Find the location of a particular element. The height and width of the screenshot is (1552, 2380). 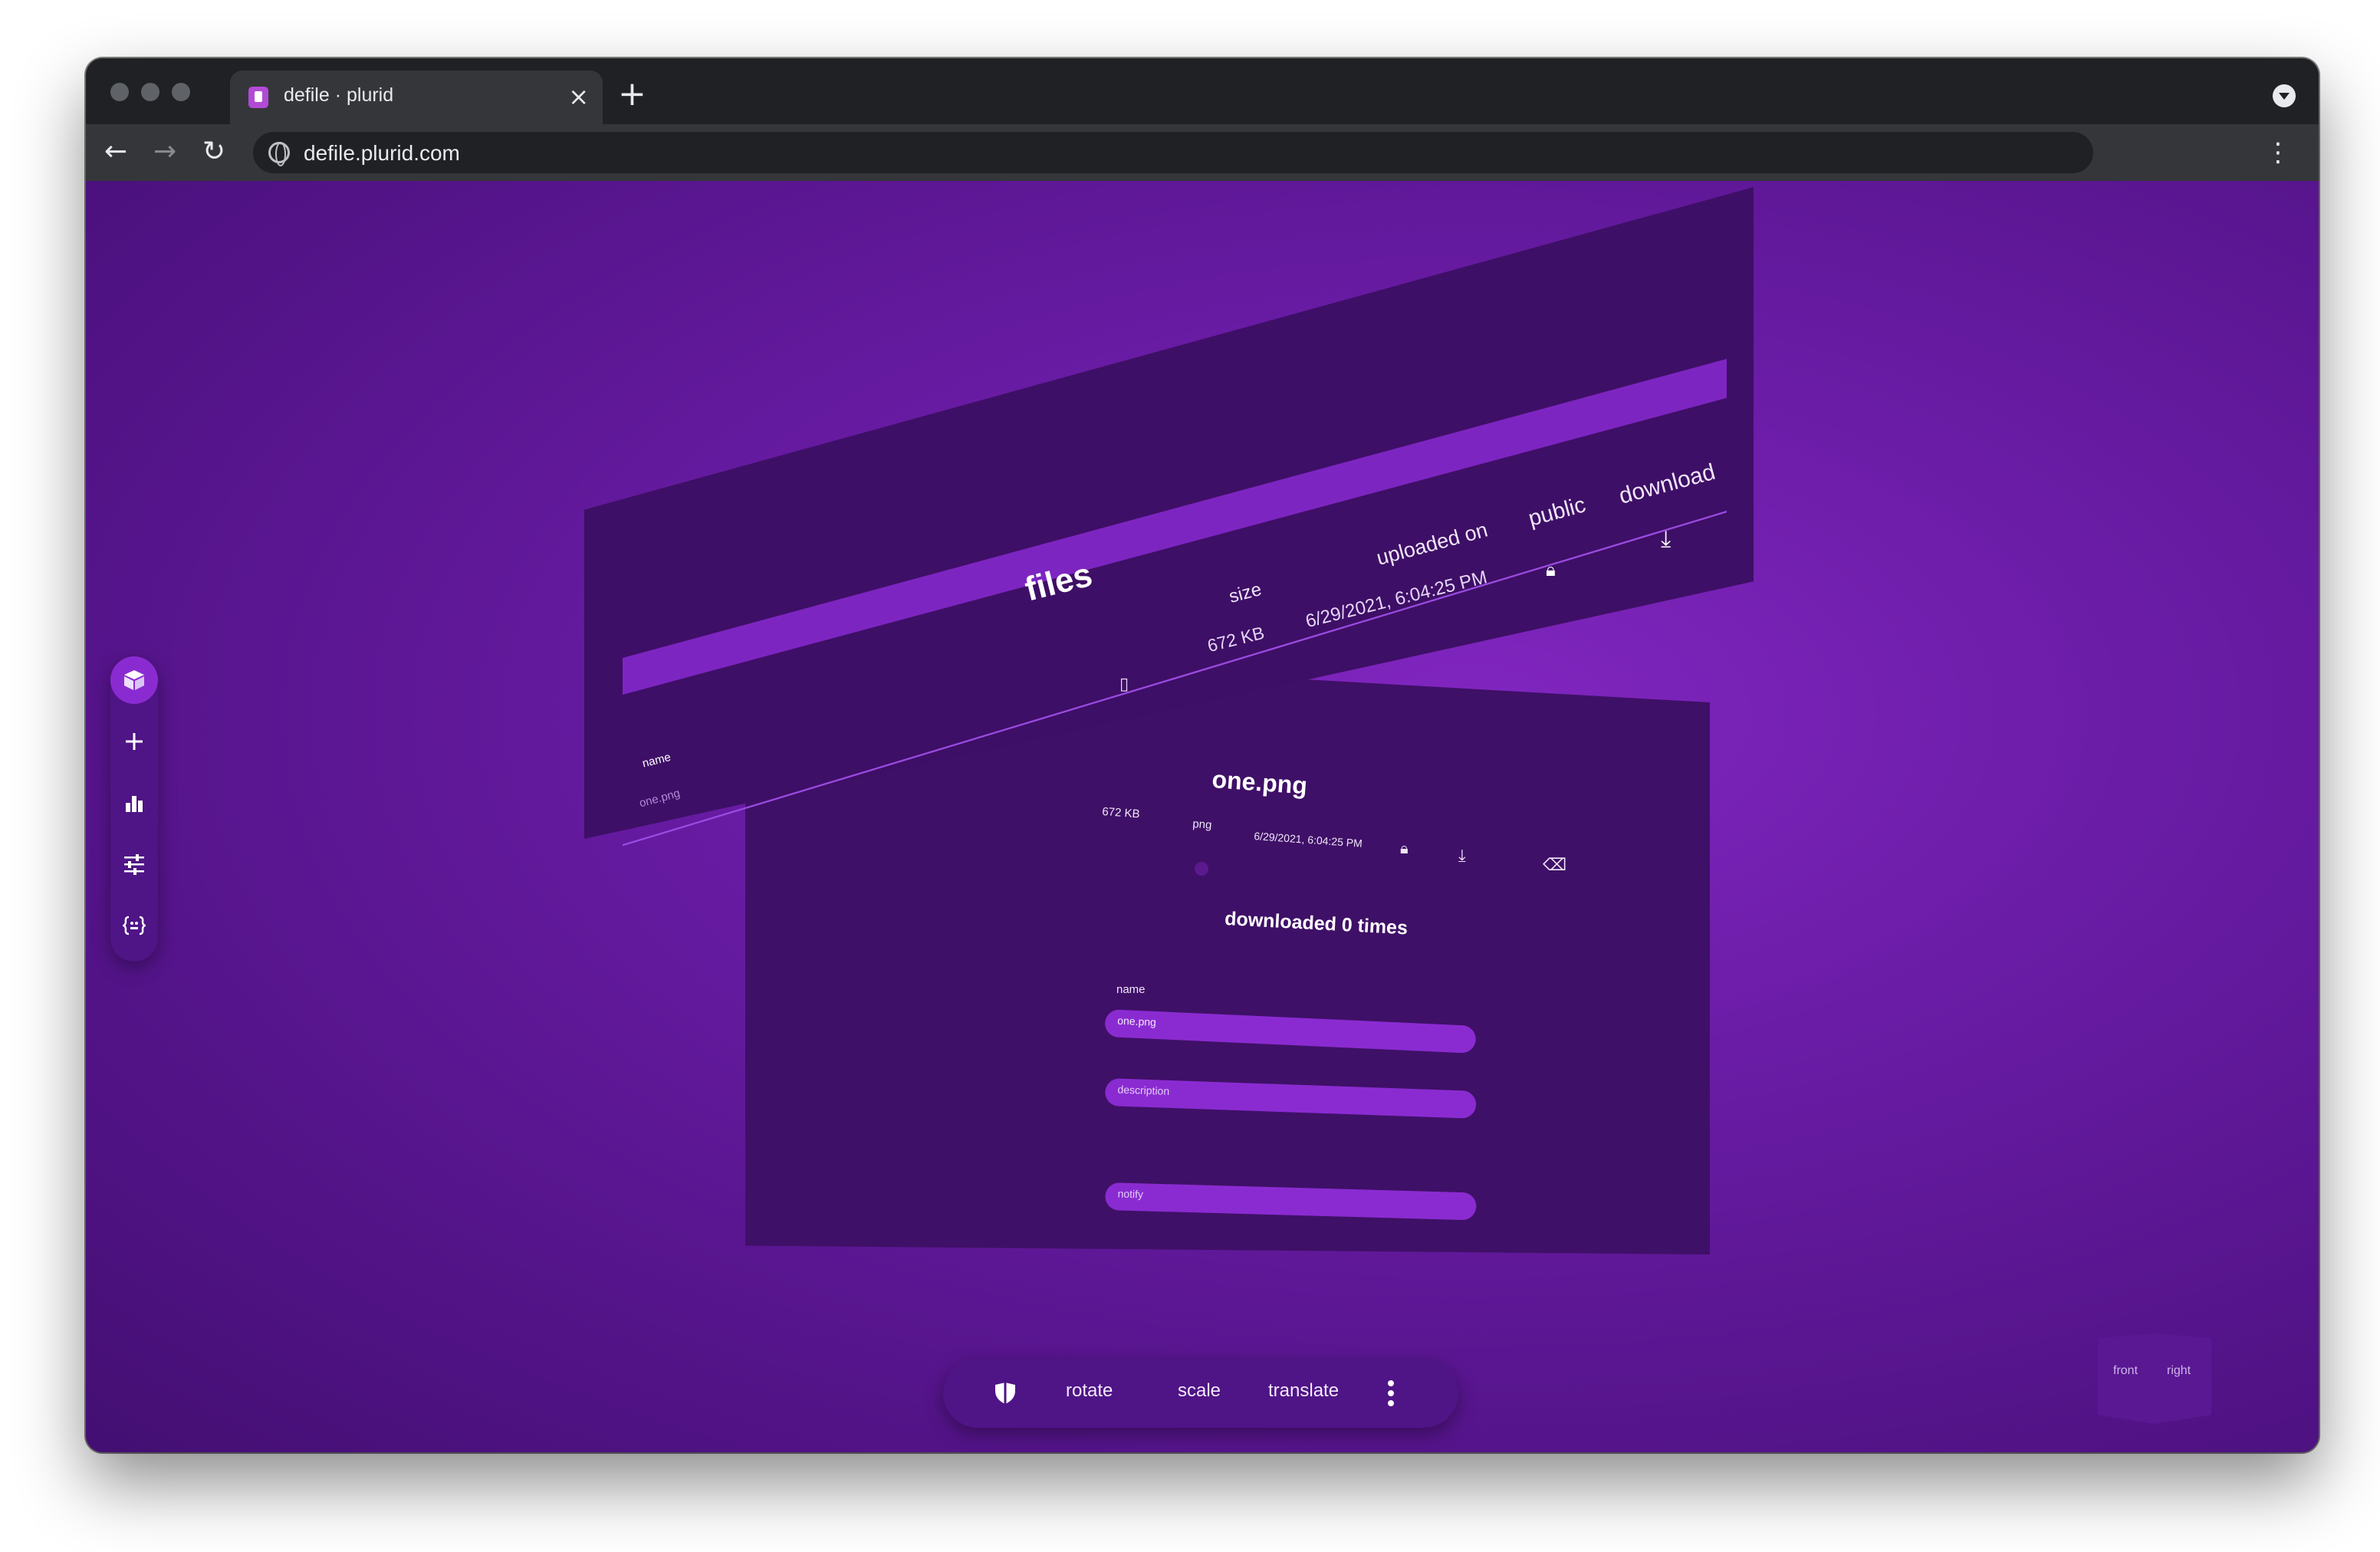

notify-placeholder: notify is located at coordinates (1131, 1194).